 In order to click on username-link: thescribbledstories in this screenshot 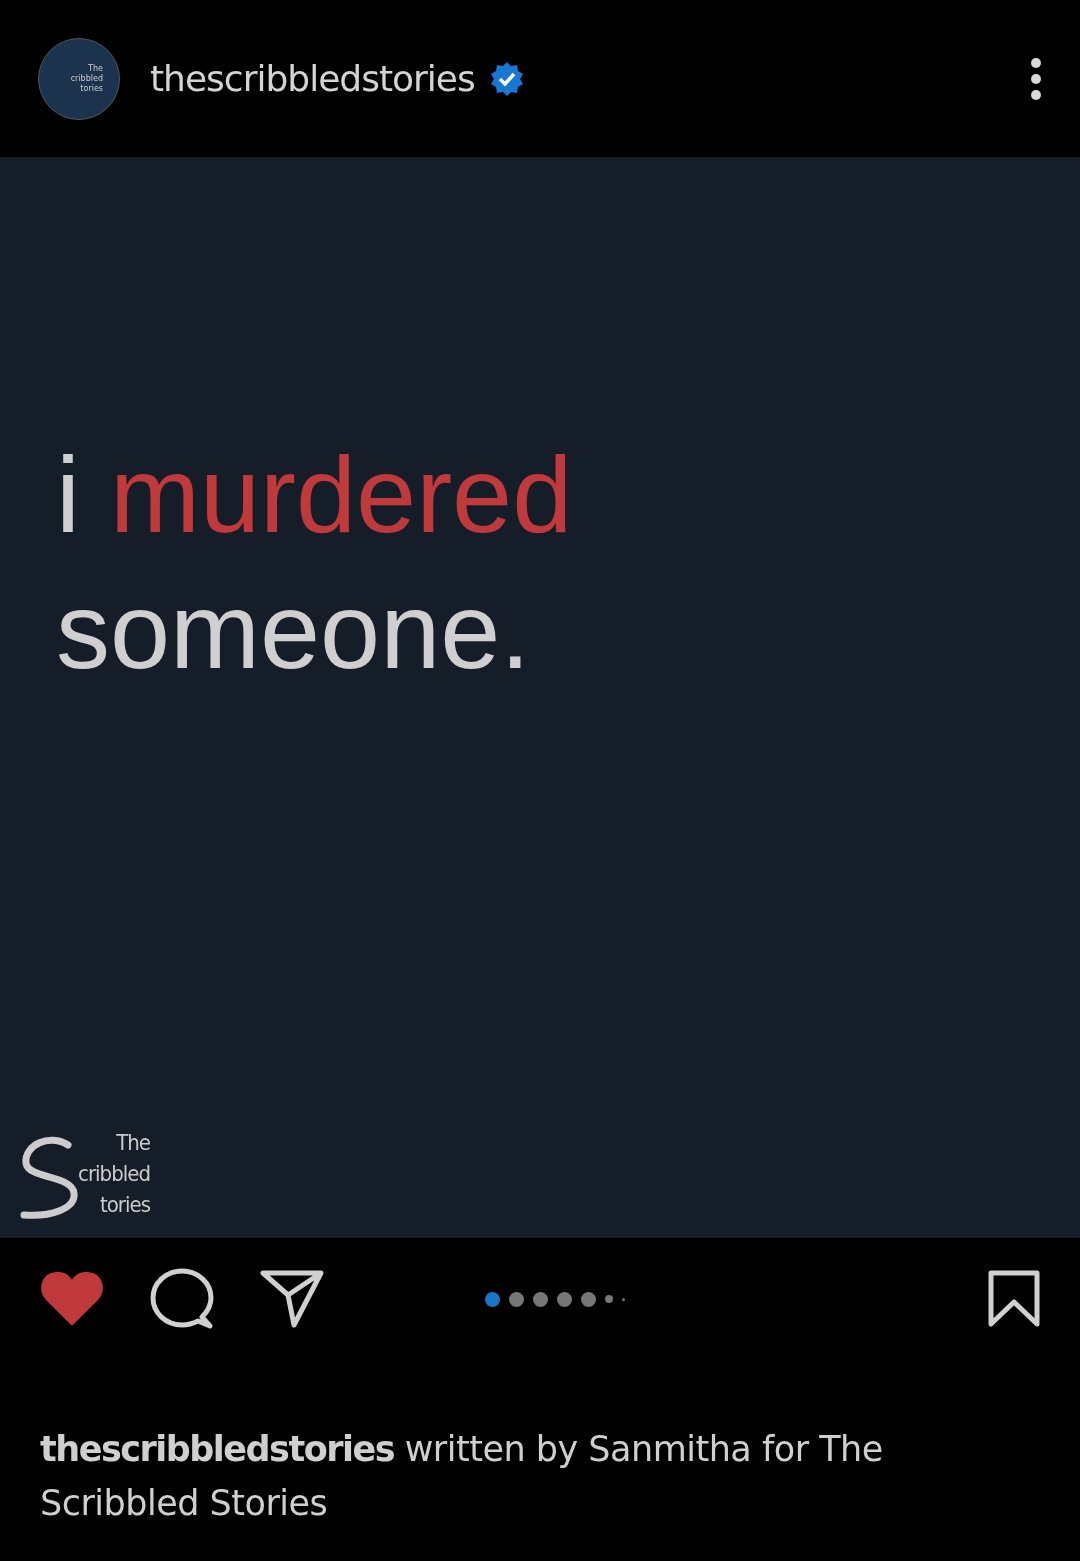, I will do `click(312, 78)`.